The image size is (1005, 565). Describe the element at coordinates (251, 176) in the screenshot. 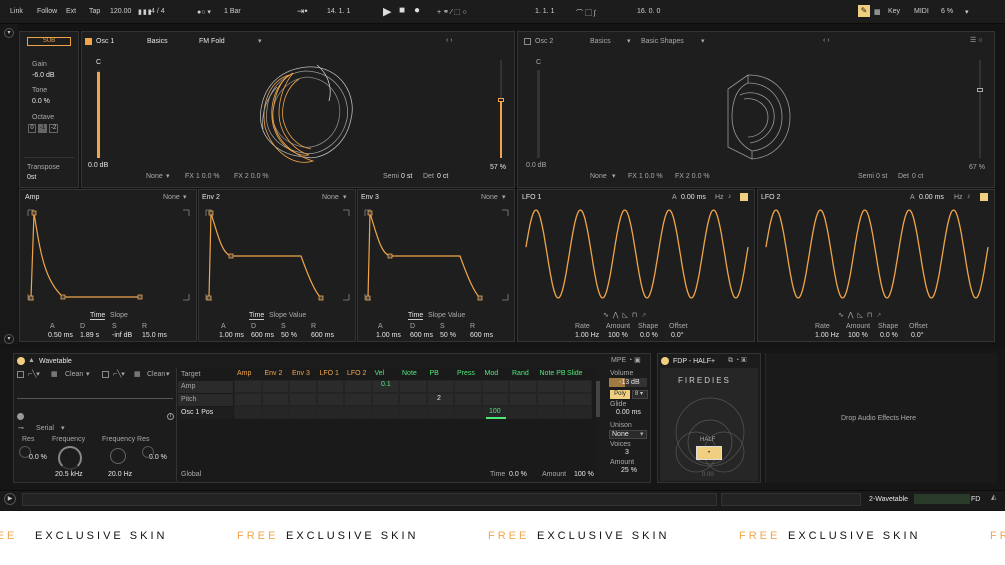

I see `osc1-fx2: FX 2 0.0 %` at that location.